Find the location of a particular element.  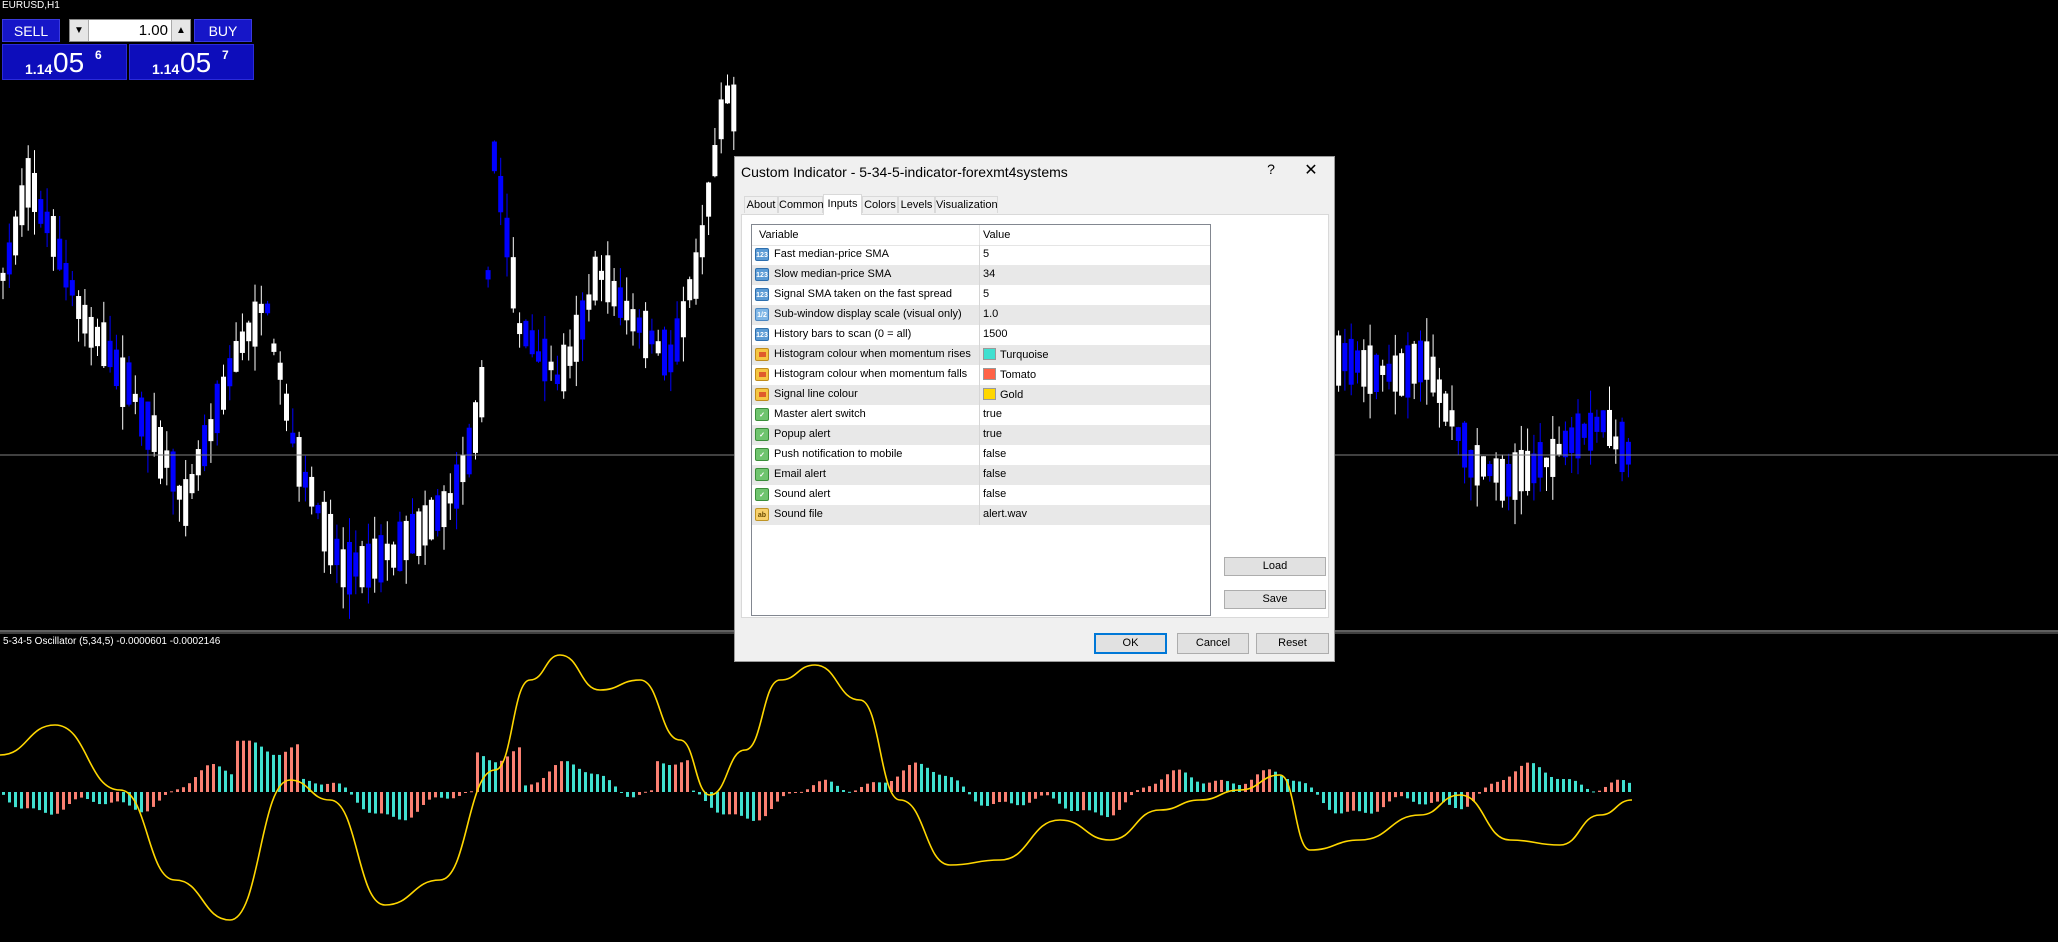

variable-value-text: true is located at coordinates (992, 434).